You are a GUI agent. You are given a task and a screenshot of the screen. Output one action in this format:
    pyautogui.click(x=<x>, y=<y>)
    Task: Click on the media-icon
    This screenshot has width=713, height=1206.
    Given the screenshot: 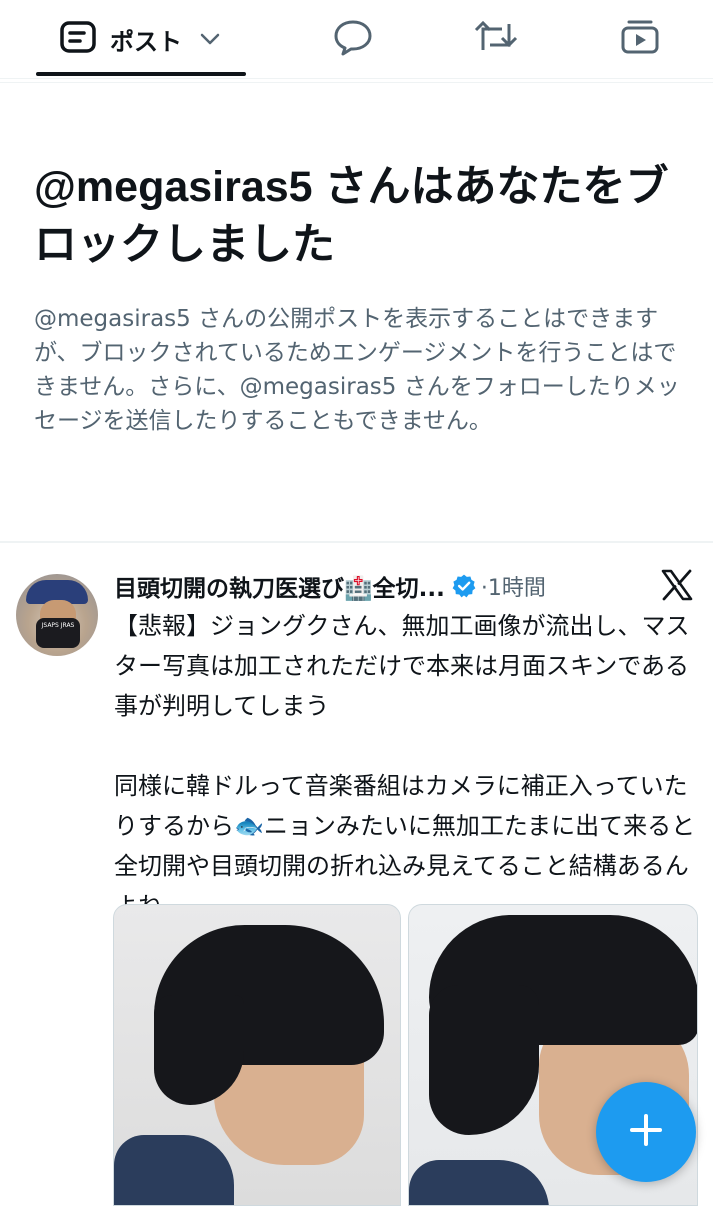 What is the action you would take?
    pyautogui.click(x=640, y=39)
    